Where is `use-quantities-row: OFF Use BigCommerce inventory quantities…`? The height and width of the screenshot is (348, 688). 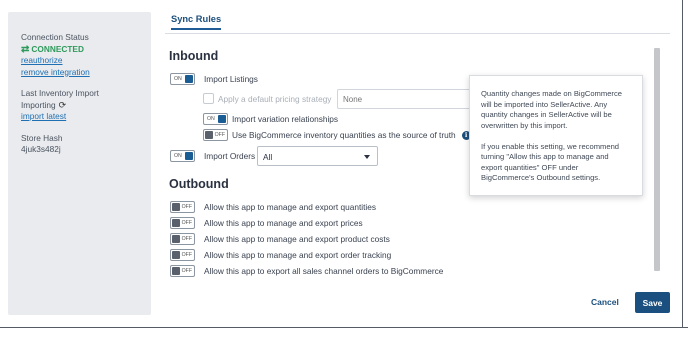 use-quantities-row: OFF Use BigCommerce inventory quantities… is located at coordinates (337, 135).